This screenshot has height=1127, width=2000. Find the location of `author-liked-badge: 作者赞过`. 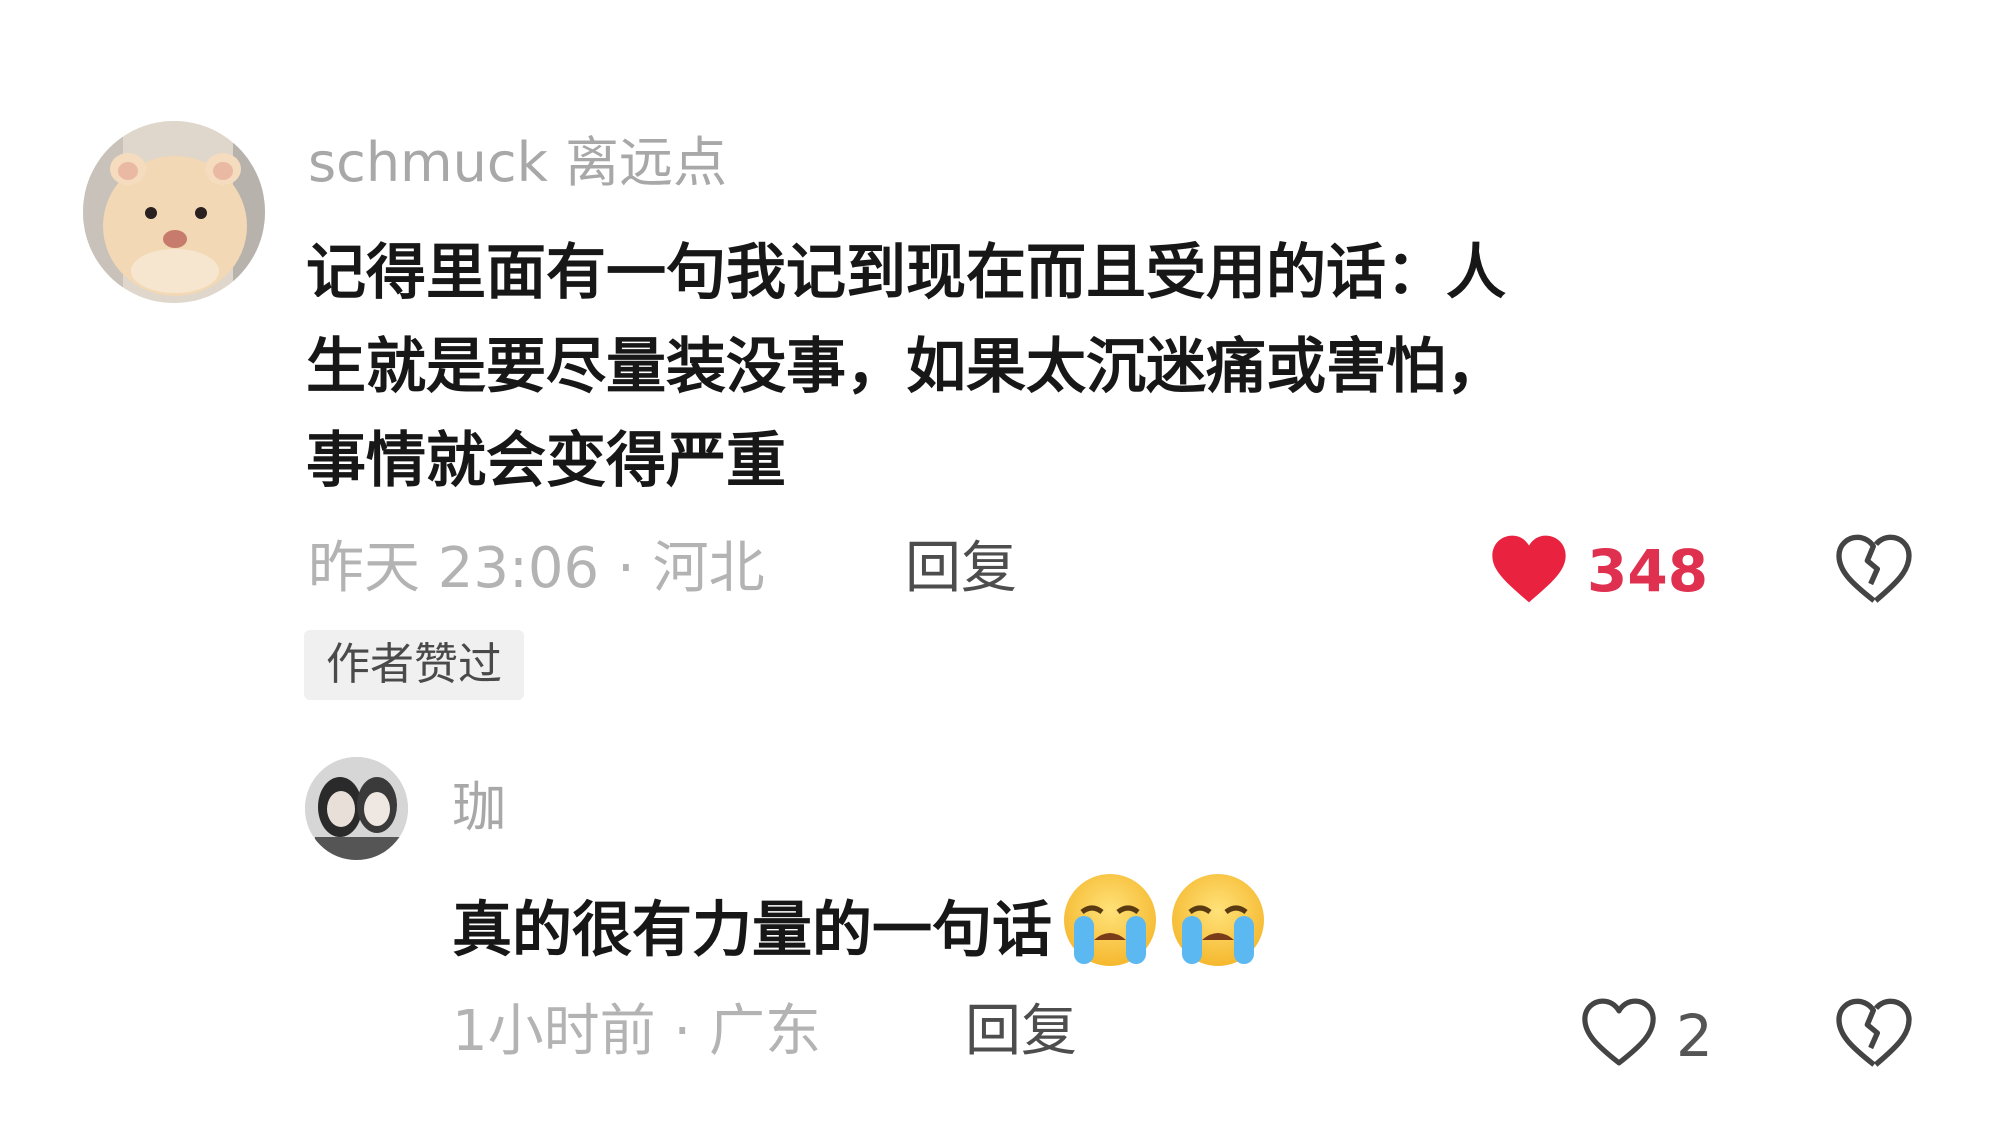

author-liked-badge: 作者赞过 is located at coordinates (414, 665).